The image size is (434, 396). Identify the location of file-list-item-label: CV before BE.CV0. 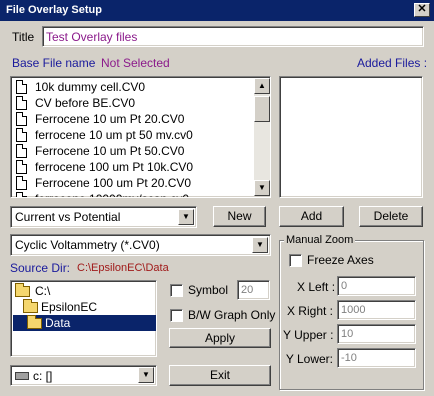
(85, 103).